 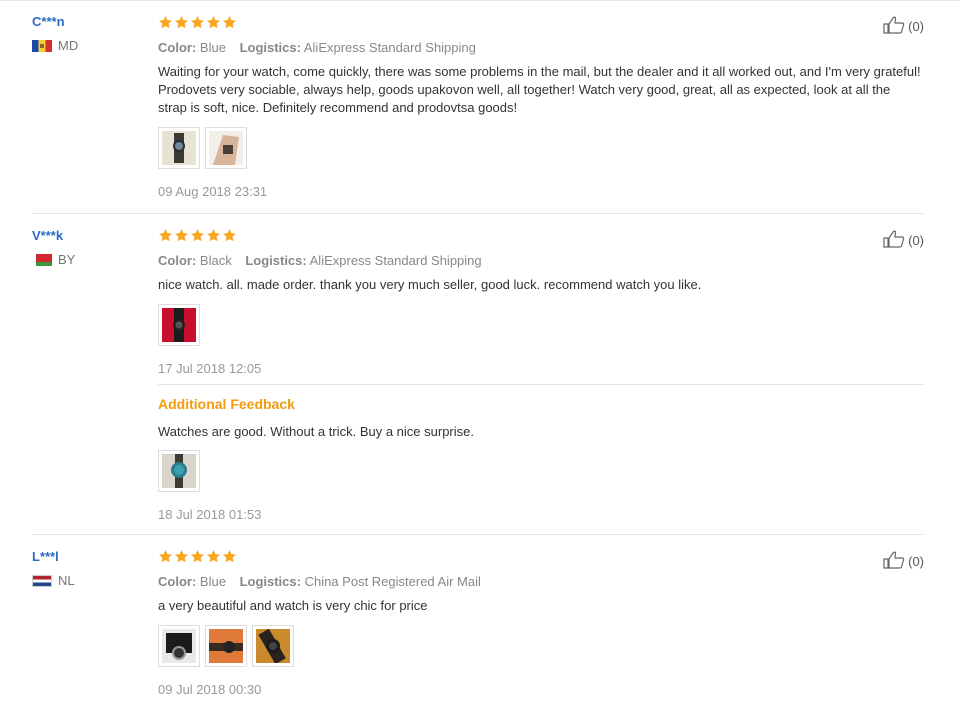 What do you see at coordinates (210, 514) in the screenshot?
I see `additional-feedback-date: 18 Jul 2018 01:53` at bounding box center [210, 514].